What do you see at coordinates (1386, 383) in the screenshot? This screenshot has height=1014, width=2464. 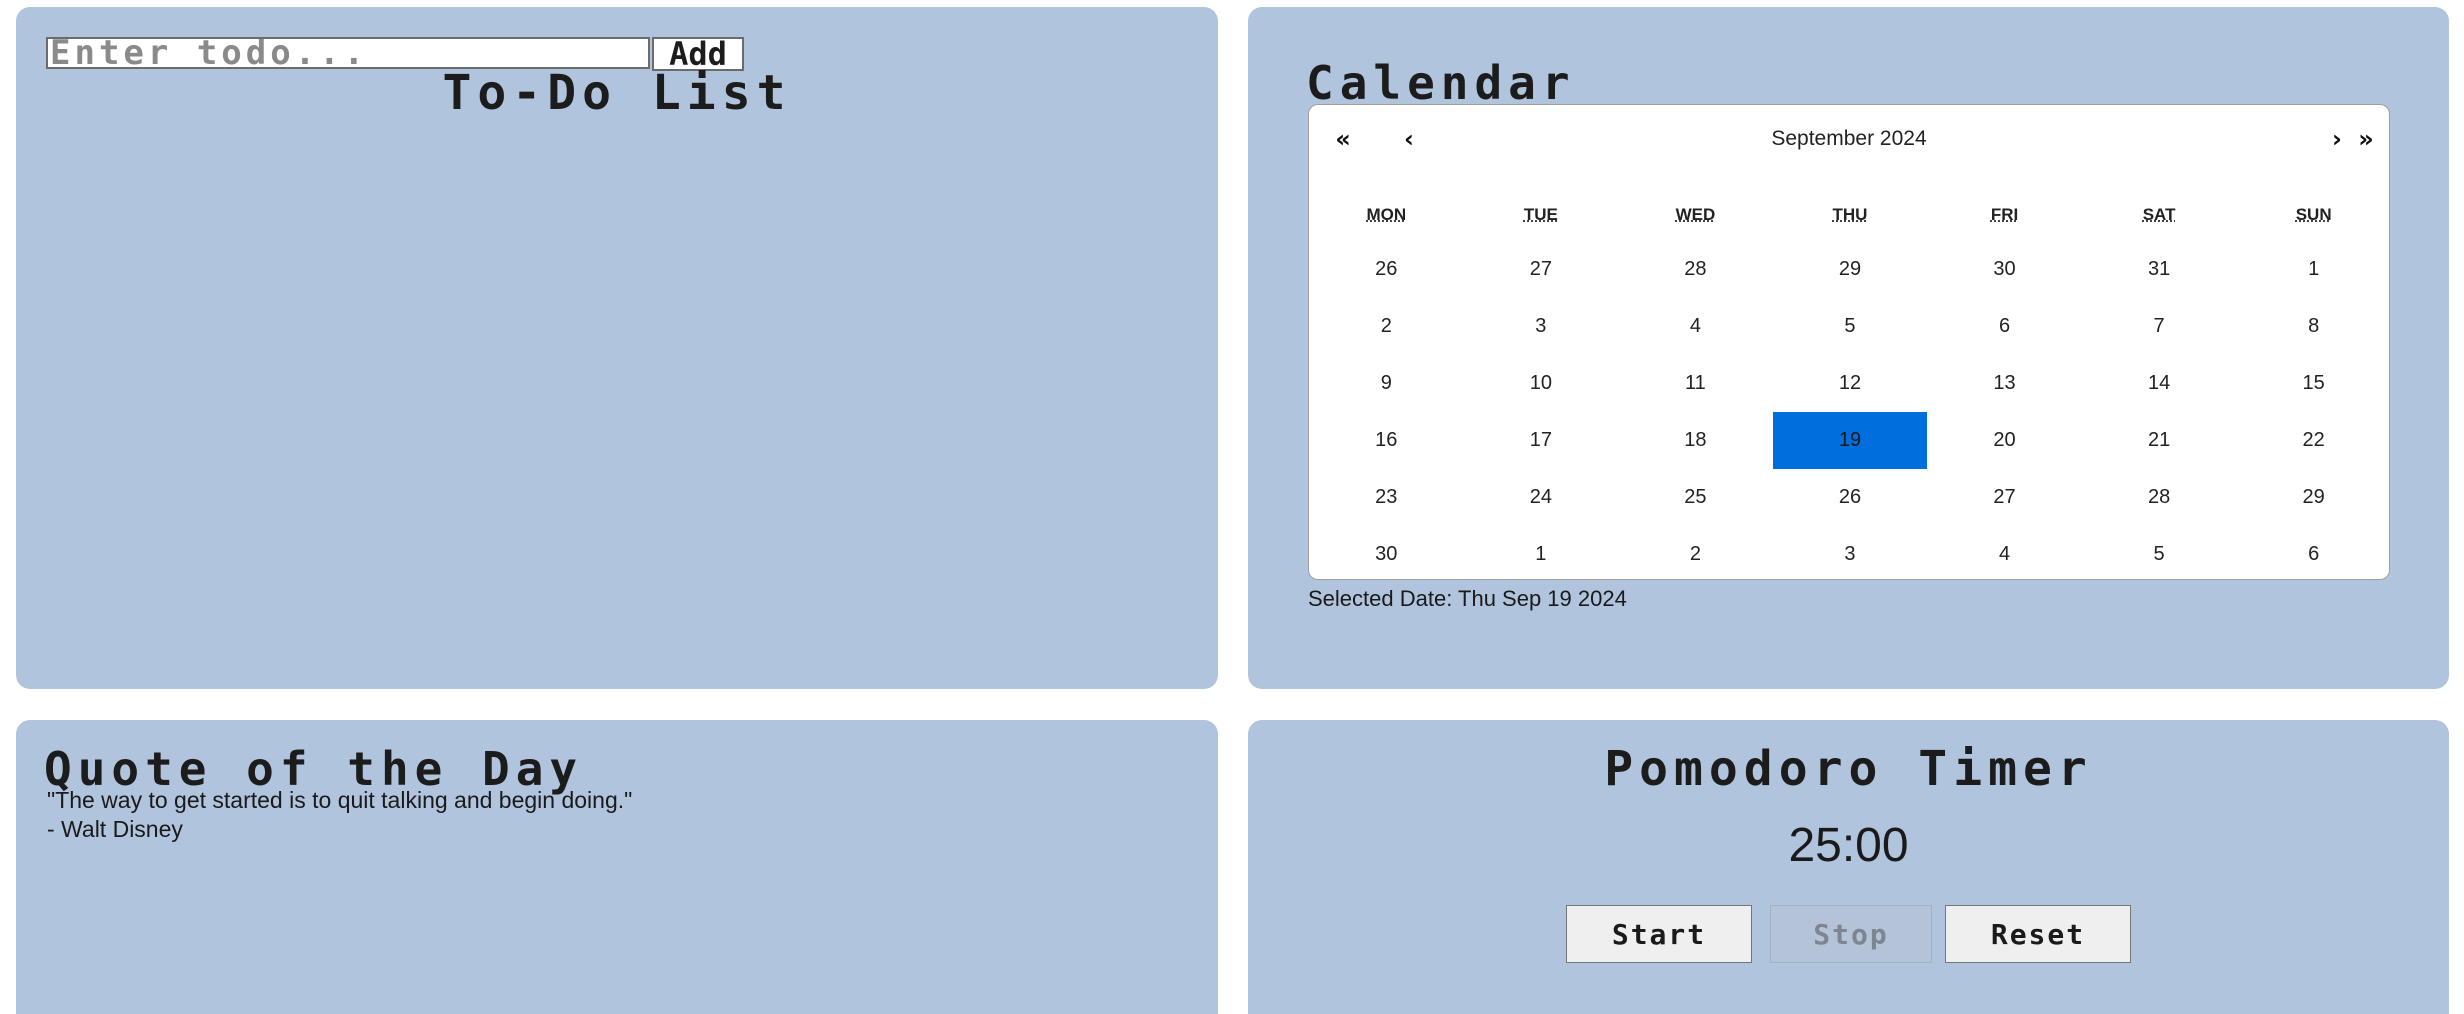 I see `calendar-day: 9` at bounding box center [1386, 383].